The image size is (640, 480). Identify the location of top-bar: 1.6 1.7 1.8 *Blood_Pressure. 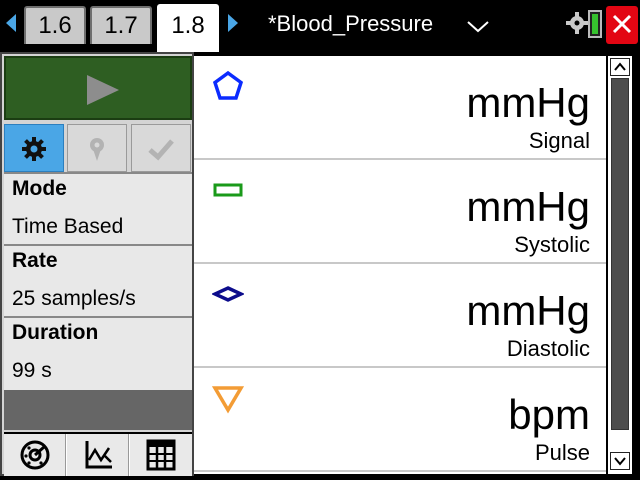
(320, 26).